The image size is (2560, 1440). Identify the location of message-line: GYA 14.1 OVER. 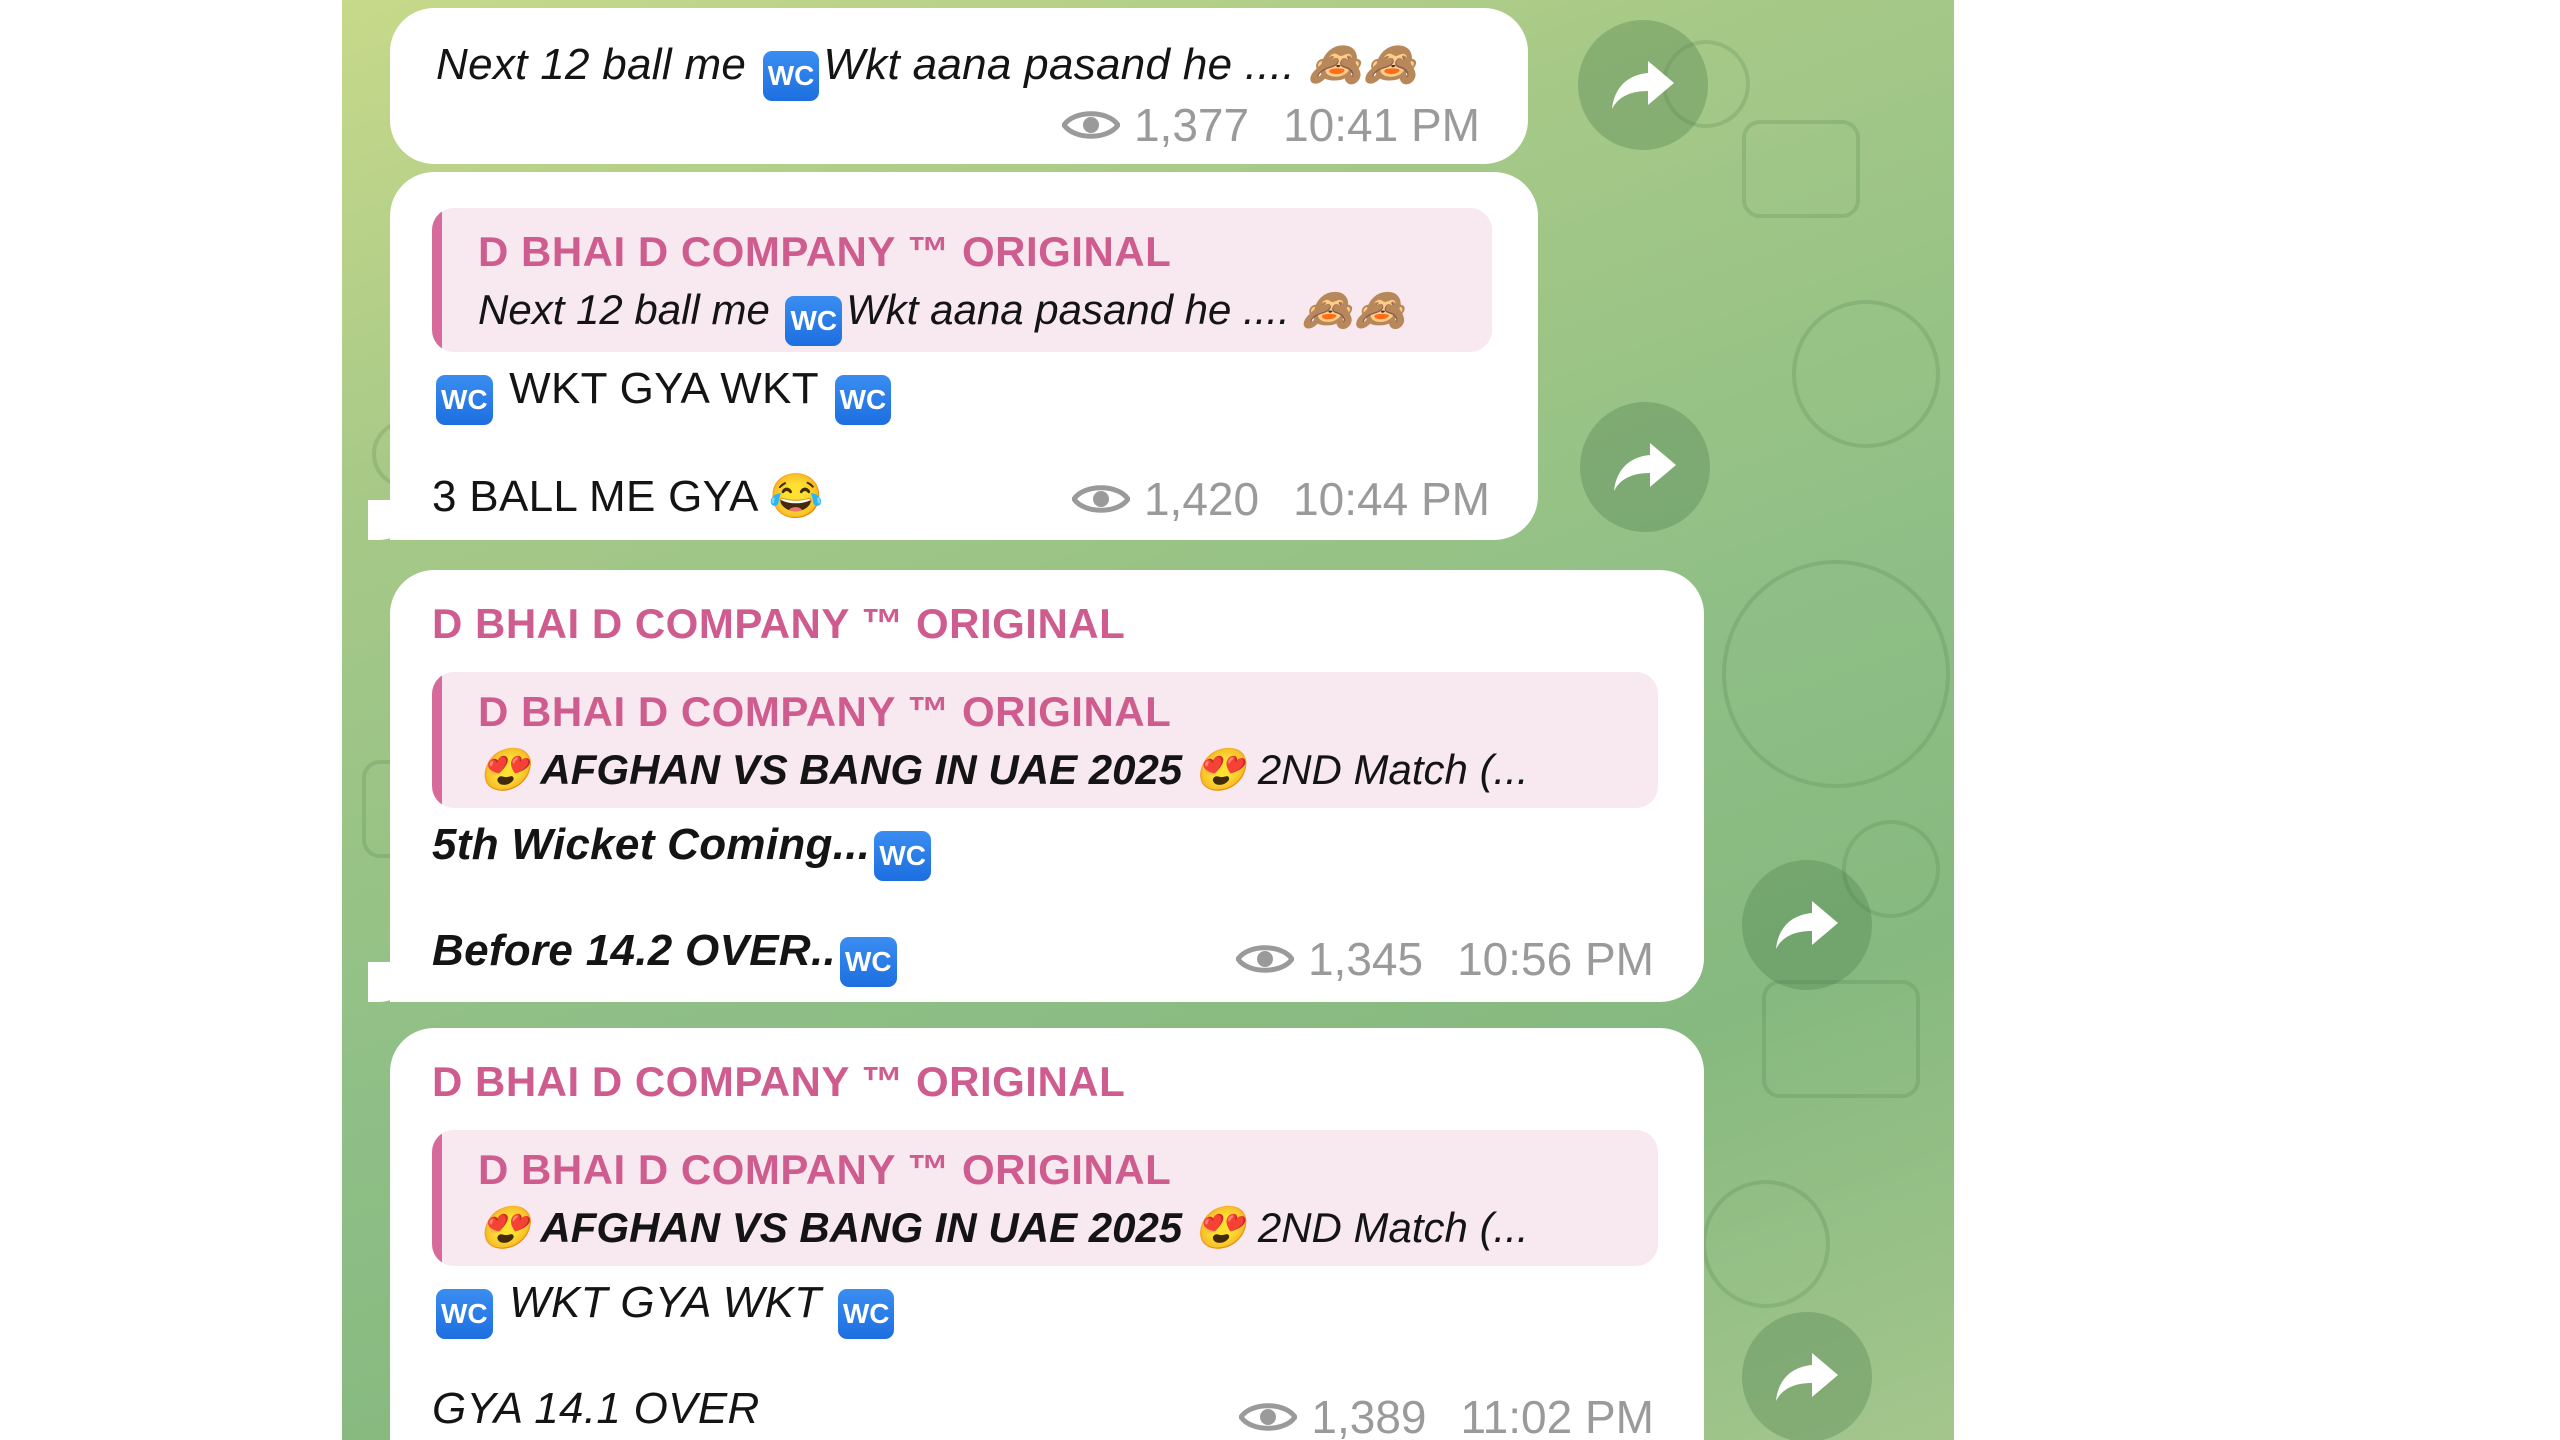
(596, 1409).